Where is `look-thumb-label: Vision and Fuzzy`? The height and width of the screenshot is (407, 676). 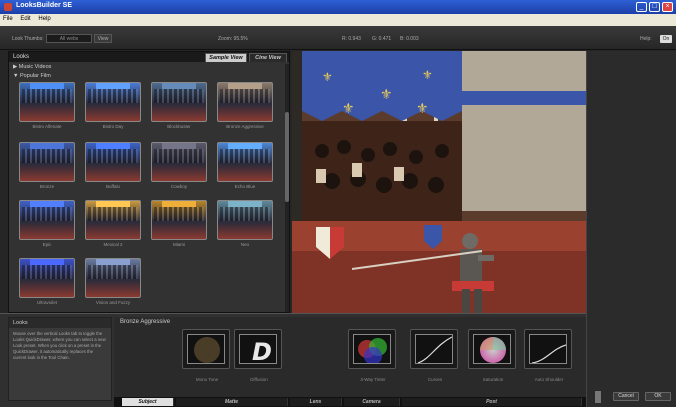 look-thumb-label: Vision and Fuzzy is located at coordinates (113, 302).